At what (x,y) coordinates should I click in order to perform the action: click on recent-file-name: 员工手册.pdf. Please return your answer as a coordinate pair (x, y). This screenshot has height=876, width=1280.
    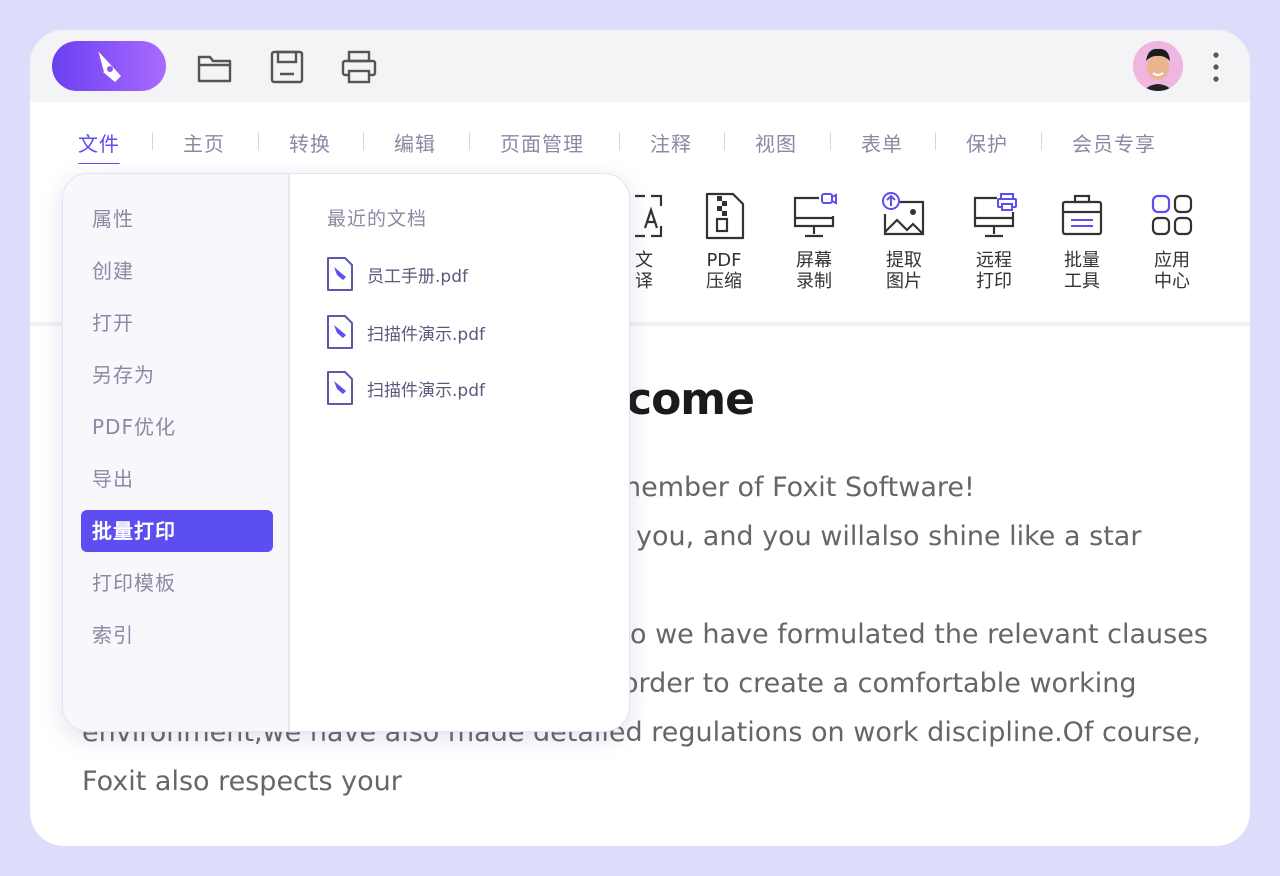
    Looking at the image, I should click on (417, 276).